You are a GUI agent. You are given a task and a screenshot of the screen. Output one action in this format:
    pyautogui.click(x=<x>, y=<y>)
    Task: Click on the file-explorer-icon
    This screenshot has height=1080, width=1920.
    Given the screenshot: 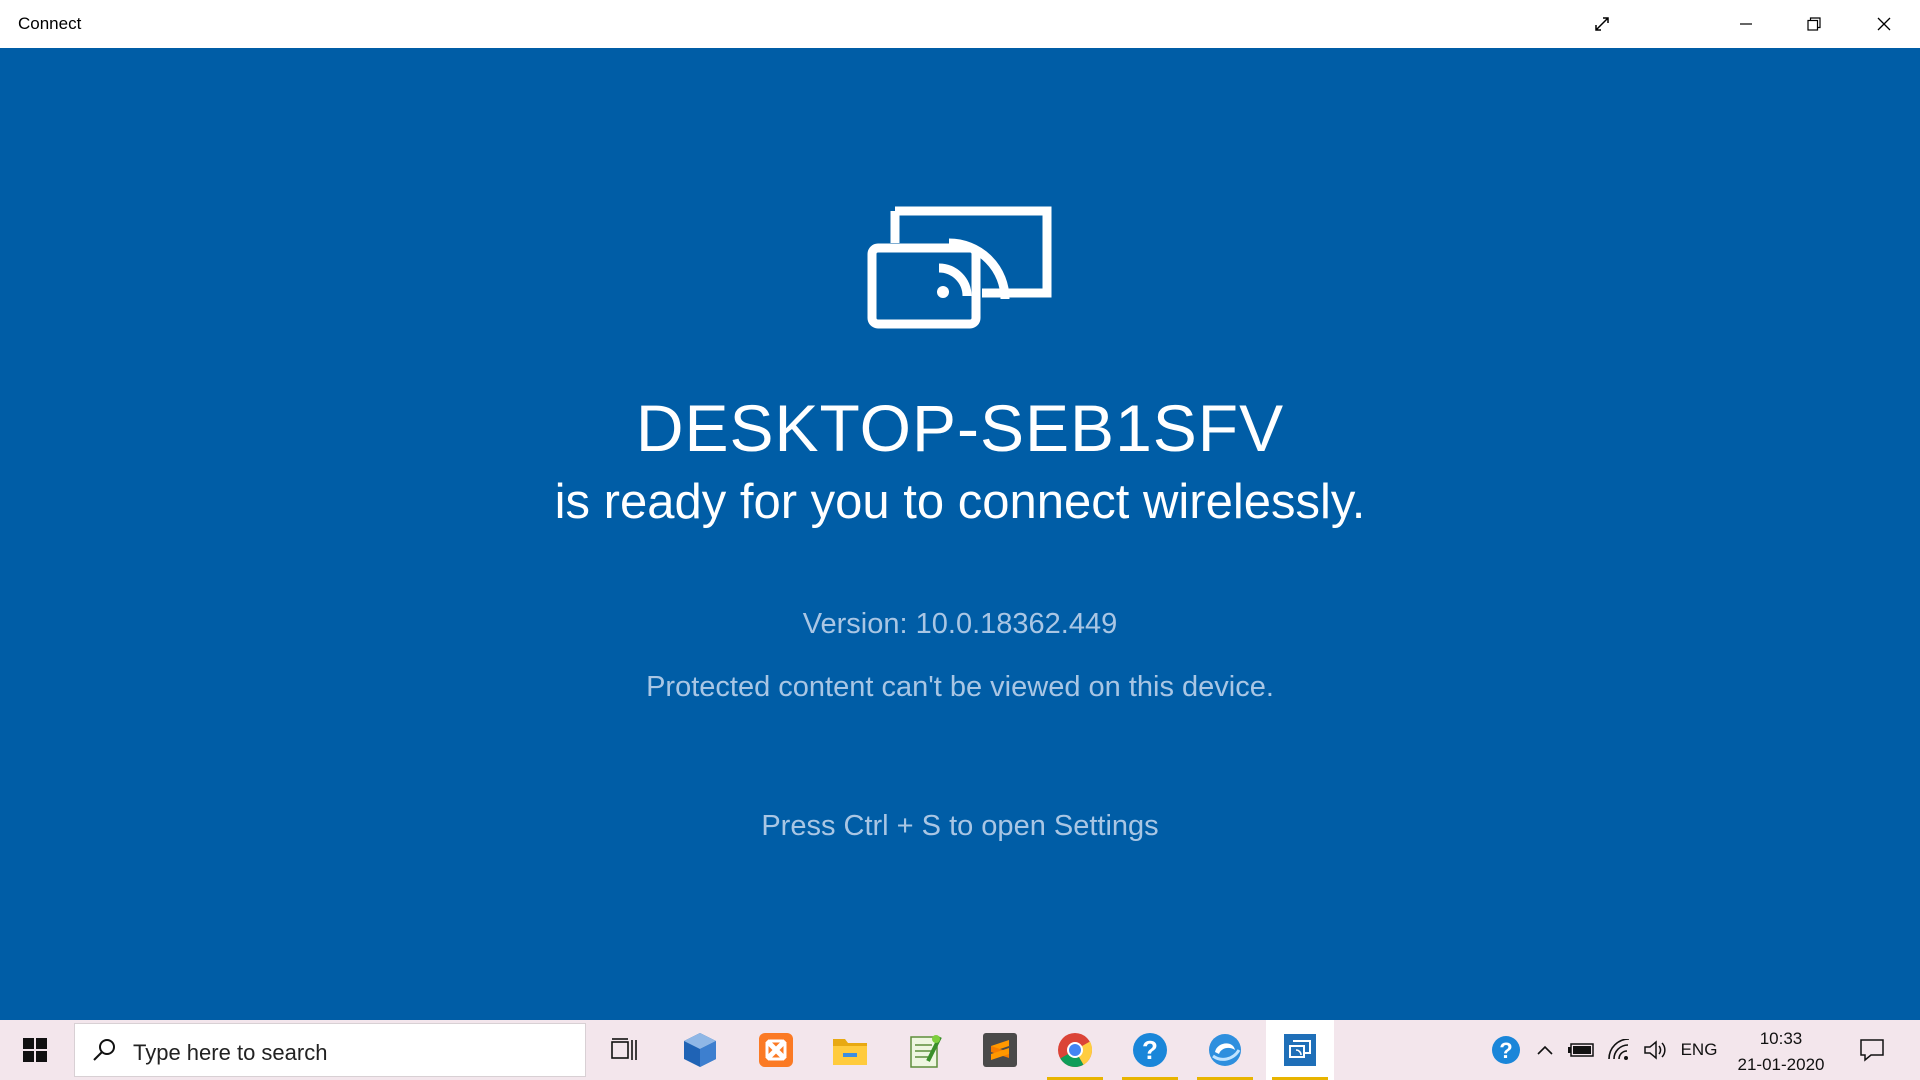 What is the action you would take?
    pyautogui.click(x=850, y=1052)
    